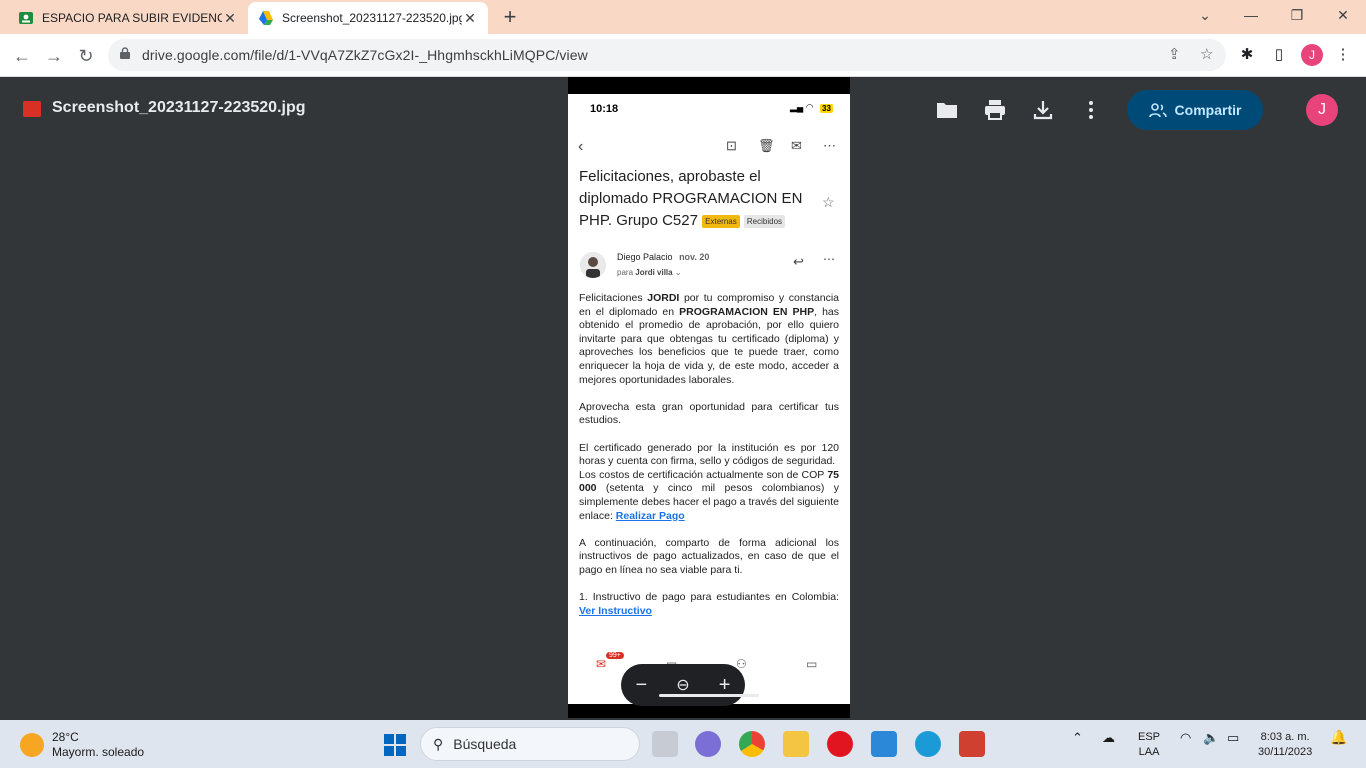  I want to click on meet-icon: ▭, so click(812, 664).